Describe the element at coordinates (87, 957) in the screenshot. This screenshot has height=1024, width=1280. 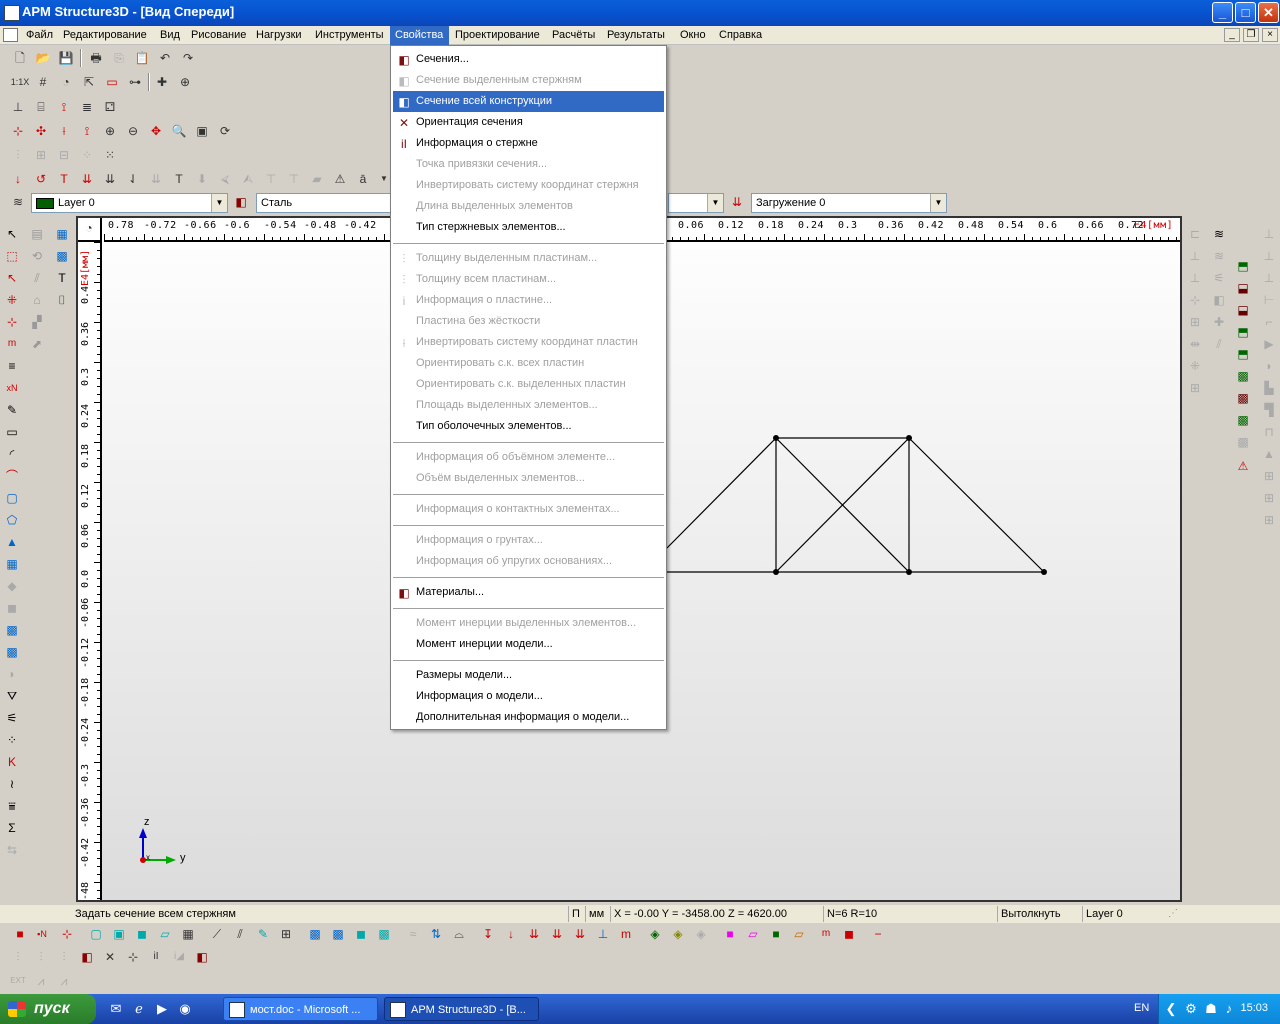
I see `section-small-icon: ◧` at that location.